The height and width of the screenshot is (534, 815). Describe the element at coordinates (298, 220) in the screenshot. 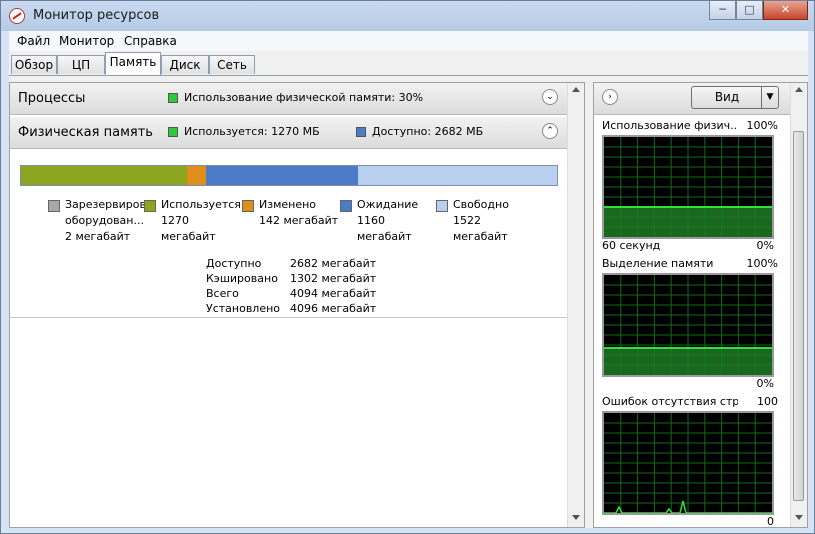

I see `legend-text: 142 мегабайт` at that location.